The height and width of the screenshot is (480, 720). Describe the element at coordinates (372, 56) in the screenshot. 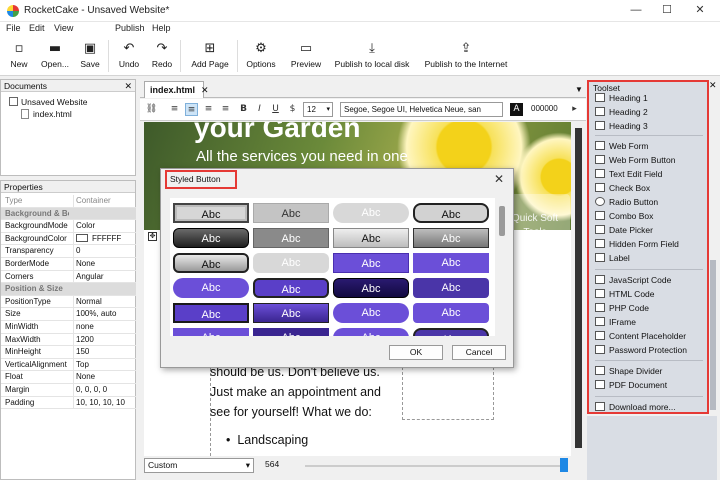

I see `publish-local-button: ⤓ Publish to local disk` at that location.